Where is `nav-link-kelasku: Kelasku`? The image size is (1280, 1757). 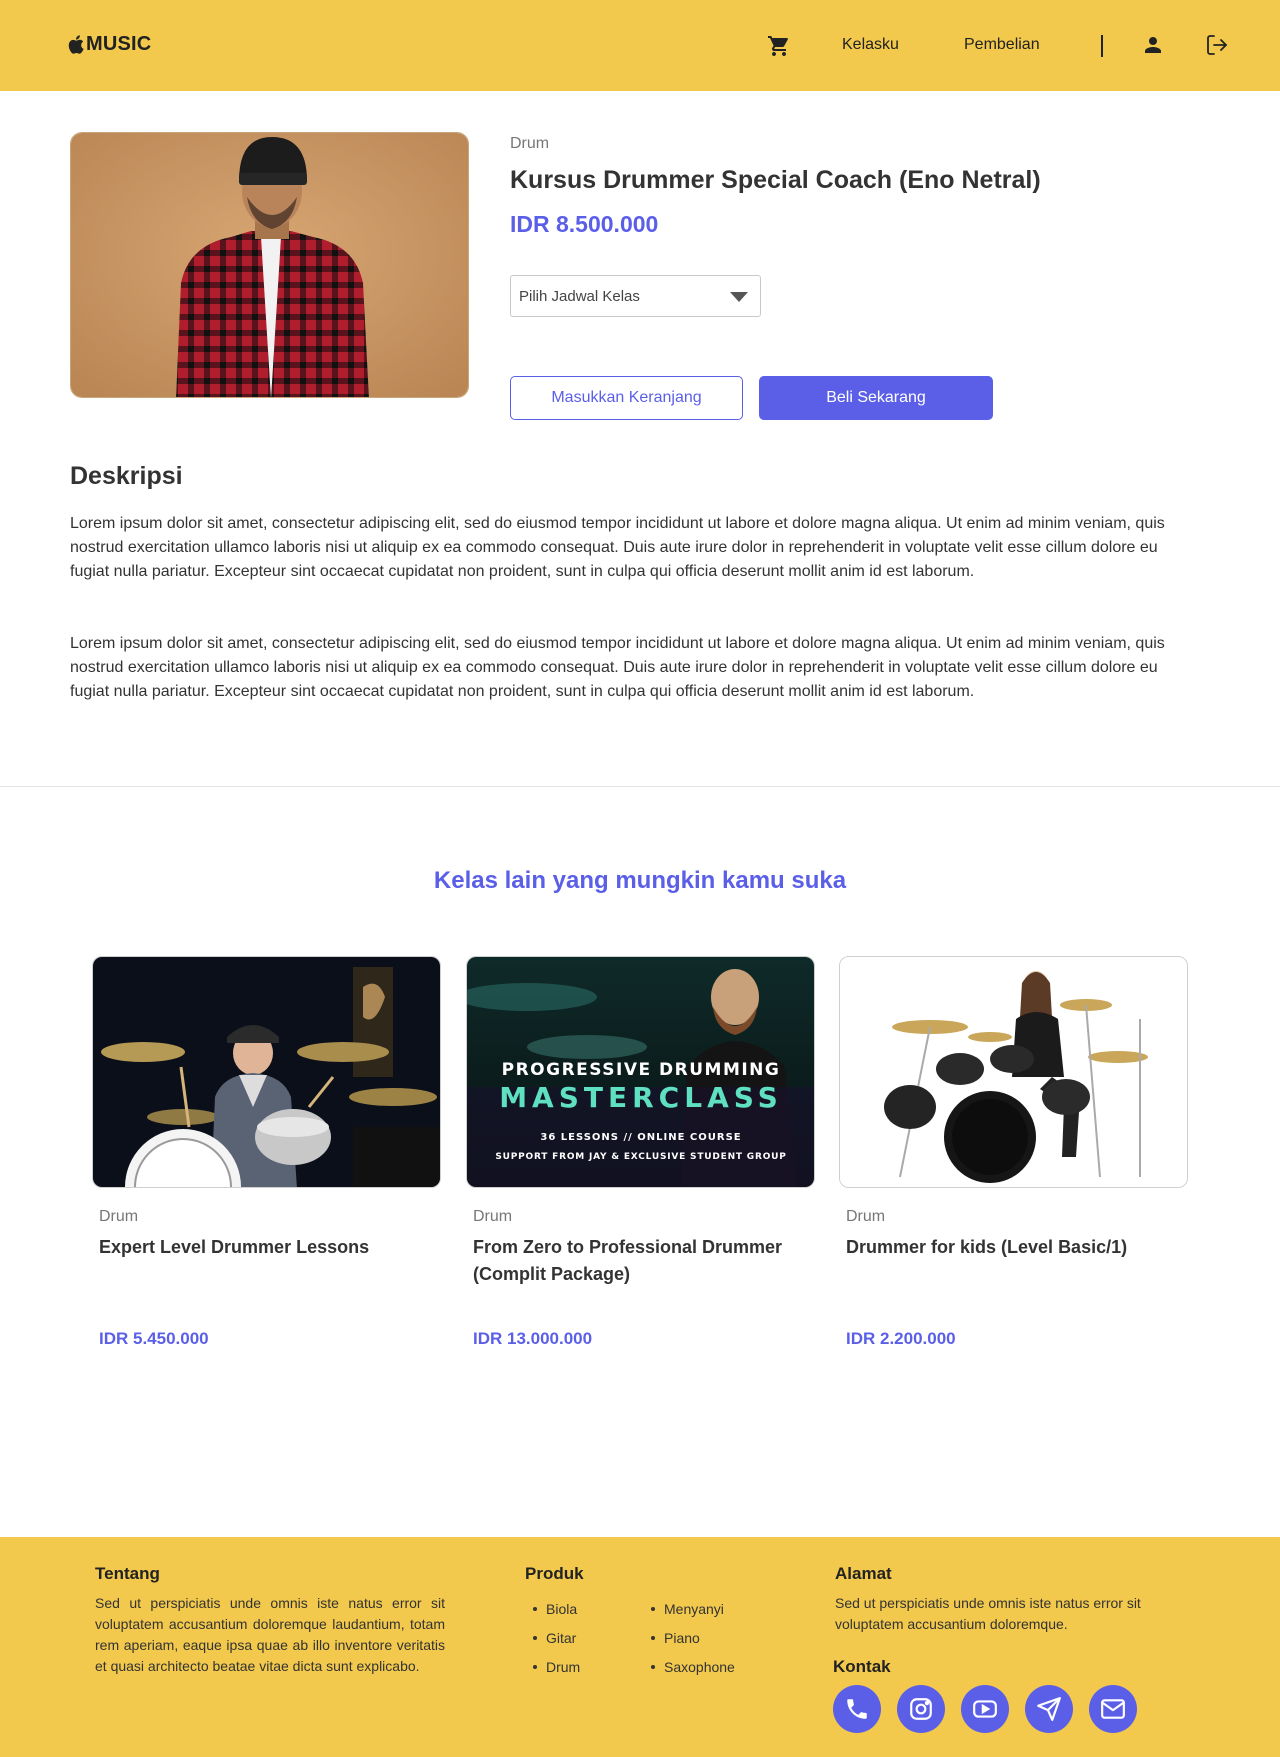 nav-link-kelasku: Kelasku is located at coordinates (870, 45).